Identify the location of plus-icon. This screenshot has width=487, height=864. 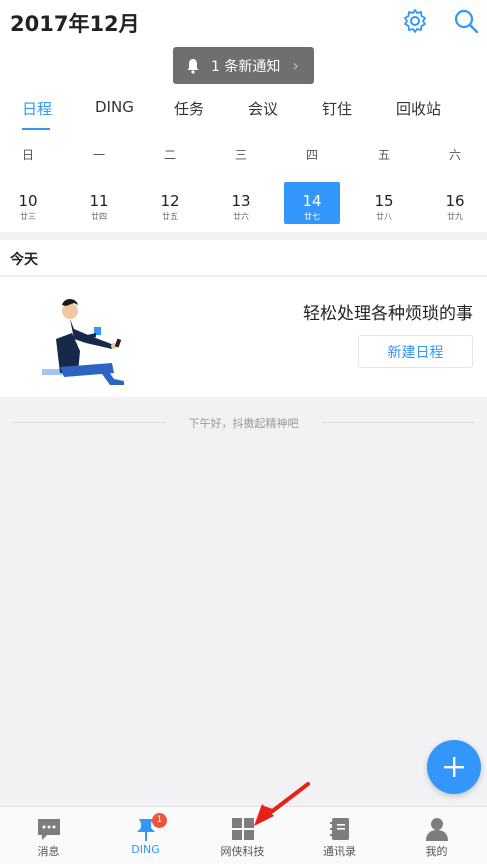
(454, 767).